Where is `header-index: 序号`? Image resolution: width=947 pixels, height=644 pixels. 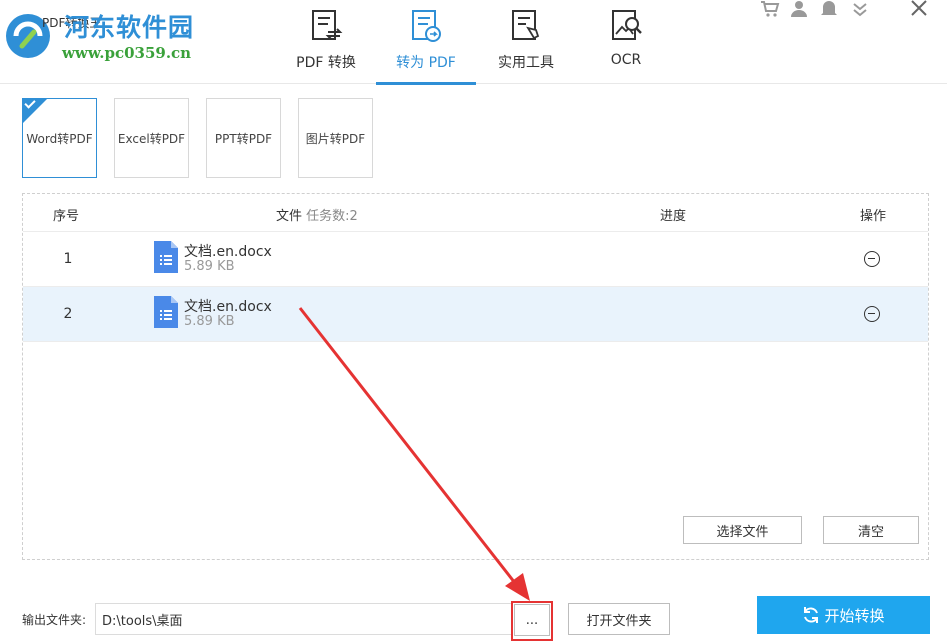
header-index: 序号 is located at coordinates (66, 214).